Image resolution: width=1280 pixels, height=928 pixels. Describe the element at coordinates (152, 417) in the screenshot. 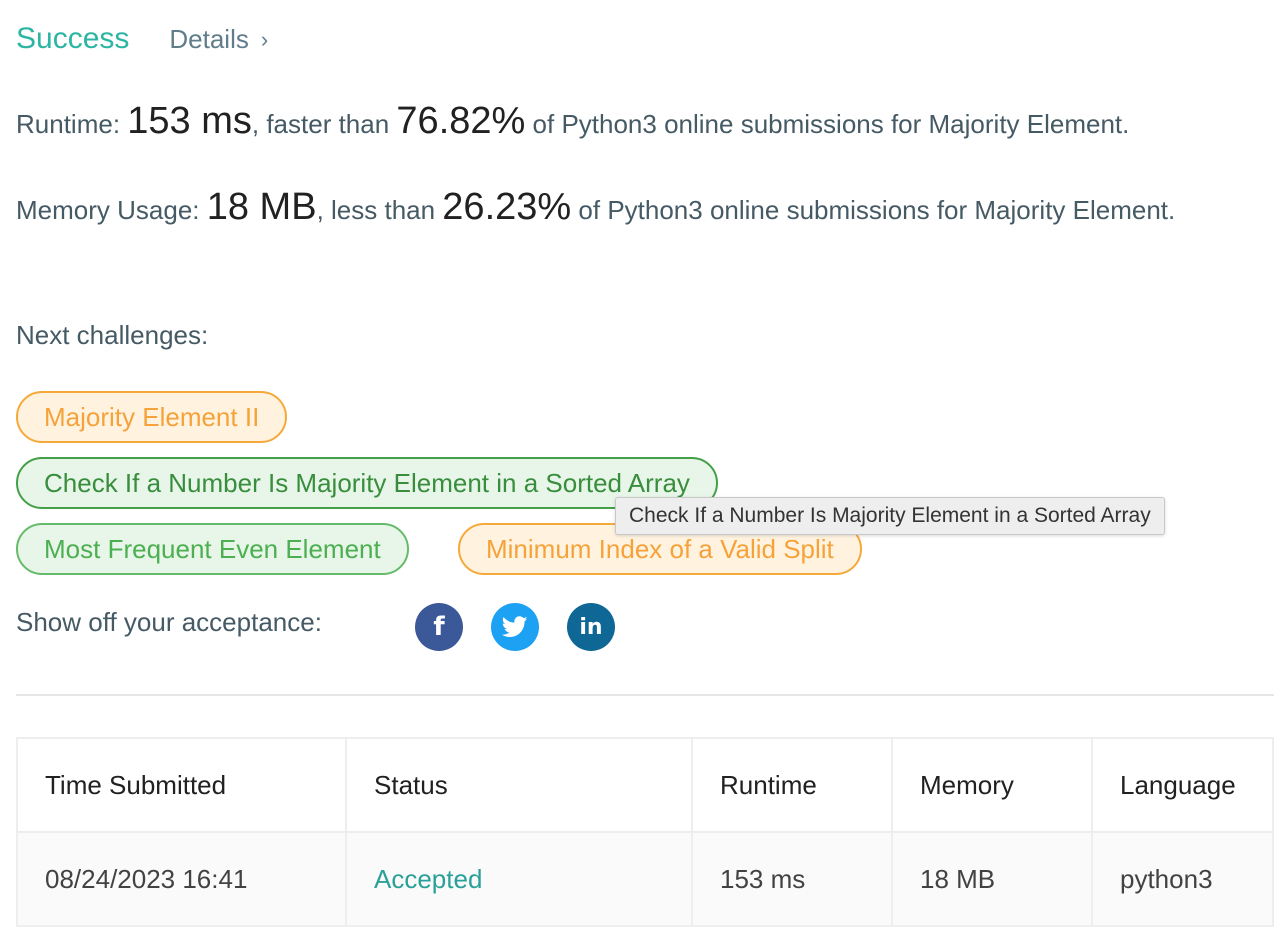

I see `challenge-tag: Majority Element II` at that location.